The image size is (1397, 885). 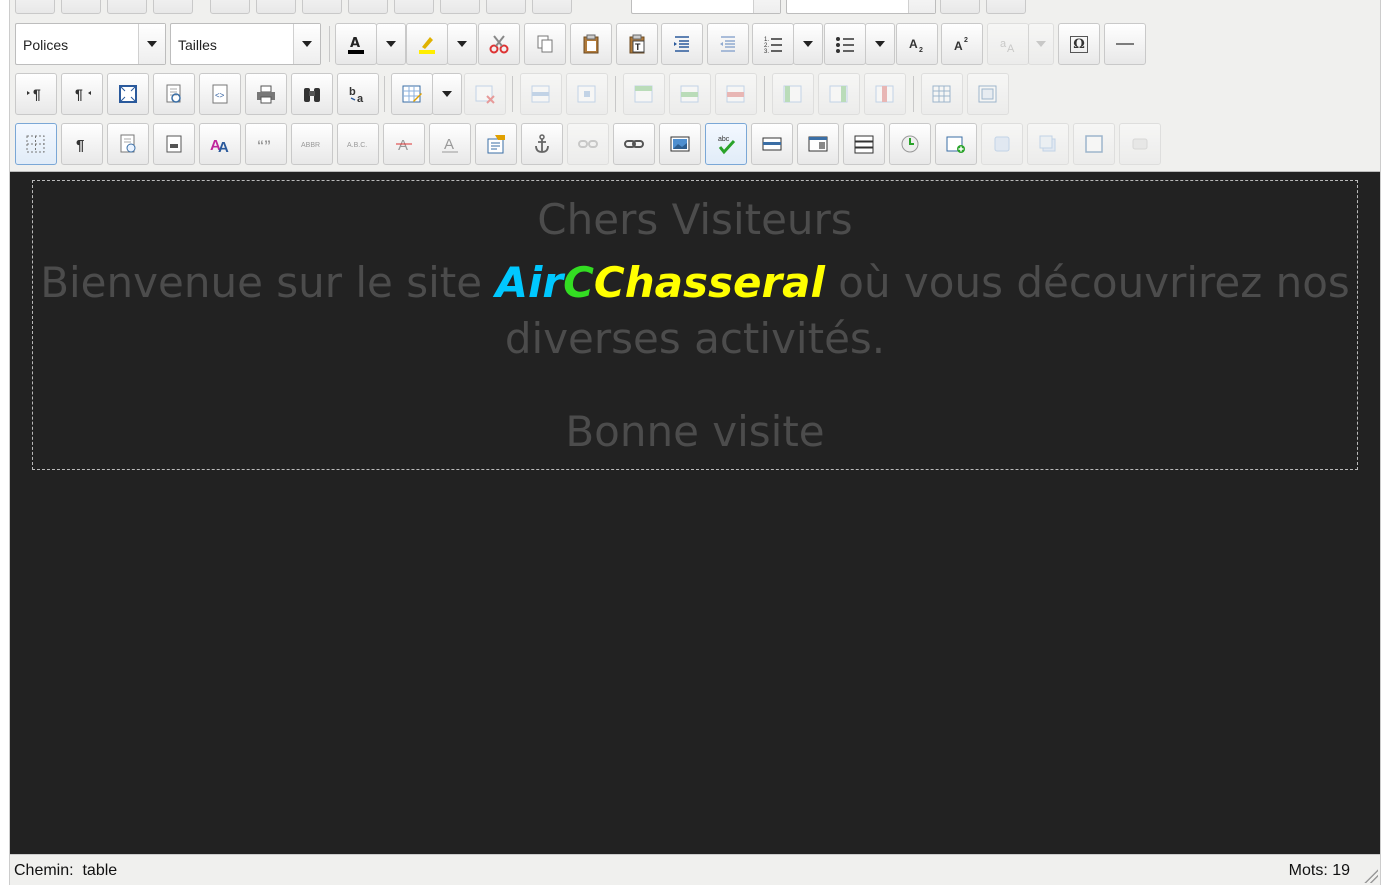 What do you see at coordinates (541, 94) in the screenshot?
I see `row-props-button` at bounding box center [541, 94].